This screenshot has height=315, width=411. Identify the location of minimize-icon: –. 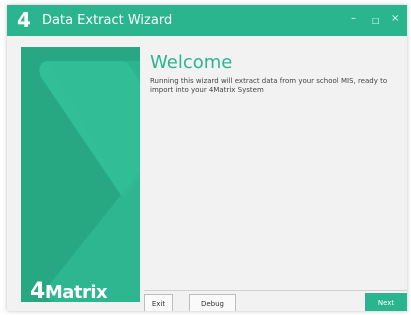
(353, 19).